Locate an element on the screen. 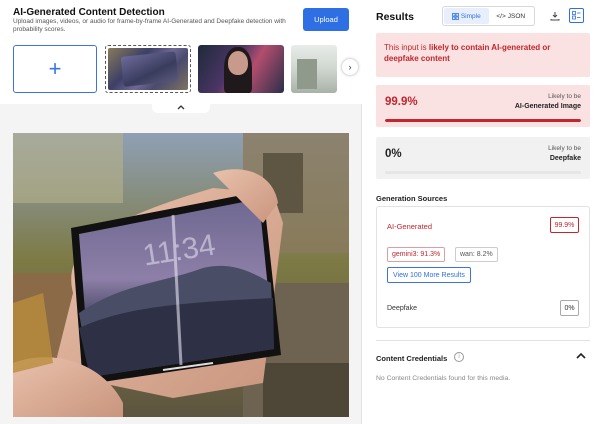 The height and width of the screenshot is (424, 600). deepfake-score-bar is located at coordinates (483, 172).